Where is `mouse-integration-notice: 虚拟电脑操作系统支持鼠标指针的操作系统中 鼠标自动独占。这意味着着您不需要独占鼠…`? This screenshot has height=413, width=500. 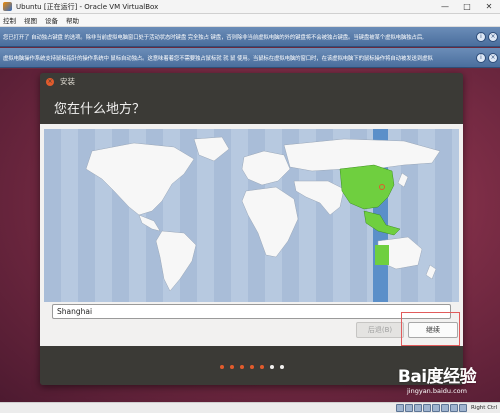 mouse-integration-notice: 虚拟电脑操作系统支持鼠标指针的操作系统中 鼠标自动独占。这意味着着您不需要独占鼠… is located at coordinates (250, 58).